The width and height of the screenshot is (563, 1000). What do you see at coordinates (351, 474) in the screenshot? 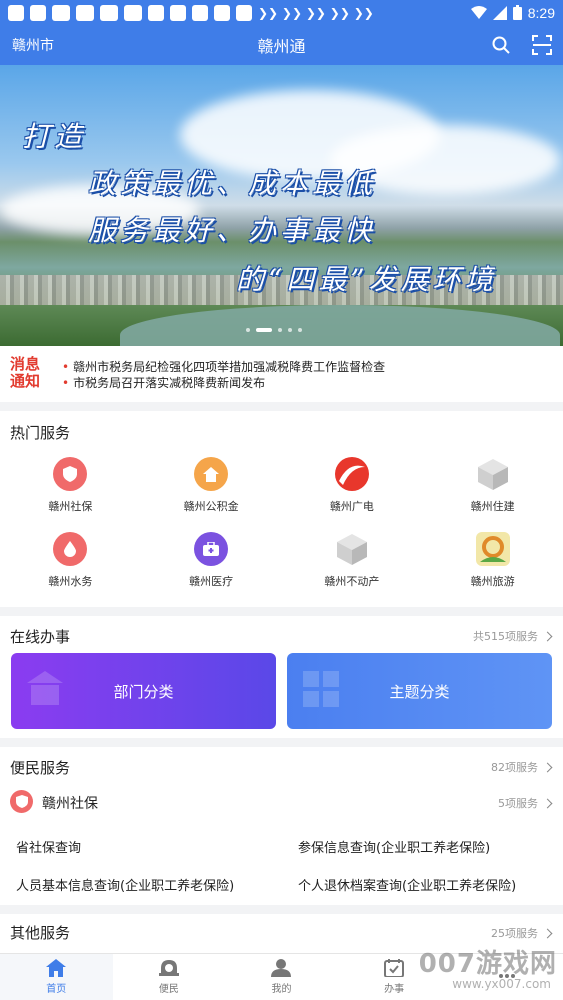
I see `broadcast-logo-icon` at bounding box center [351, 474].